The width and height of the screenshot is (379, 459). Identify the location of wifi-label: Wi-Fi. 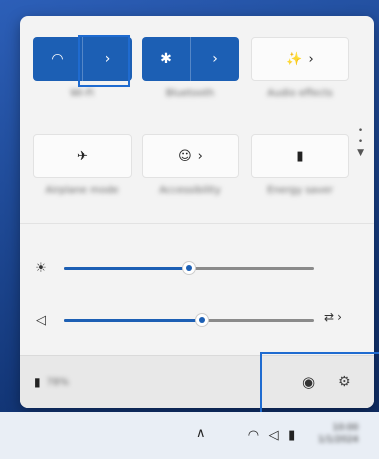
(82, 93).